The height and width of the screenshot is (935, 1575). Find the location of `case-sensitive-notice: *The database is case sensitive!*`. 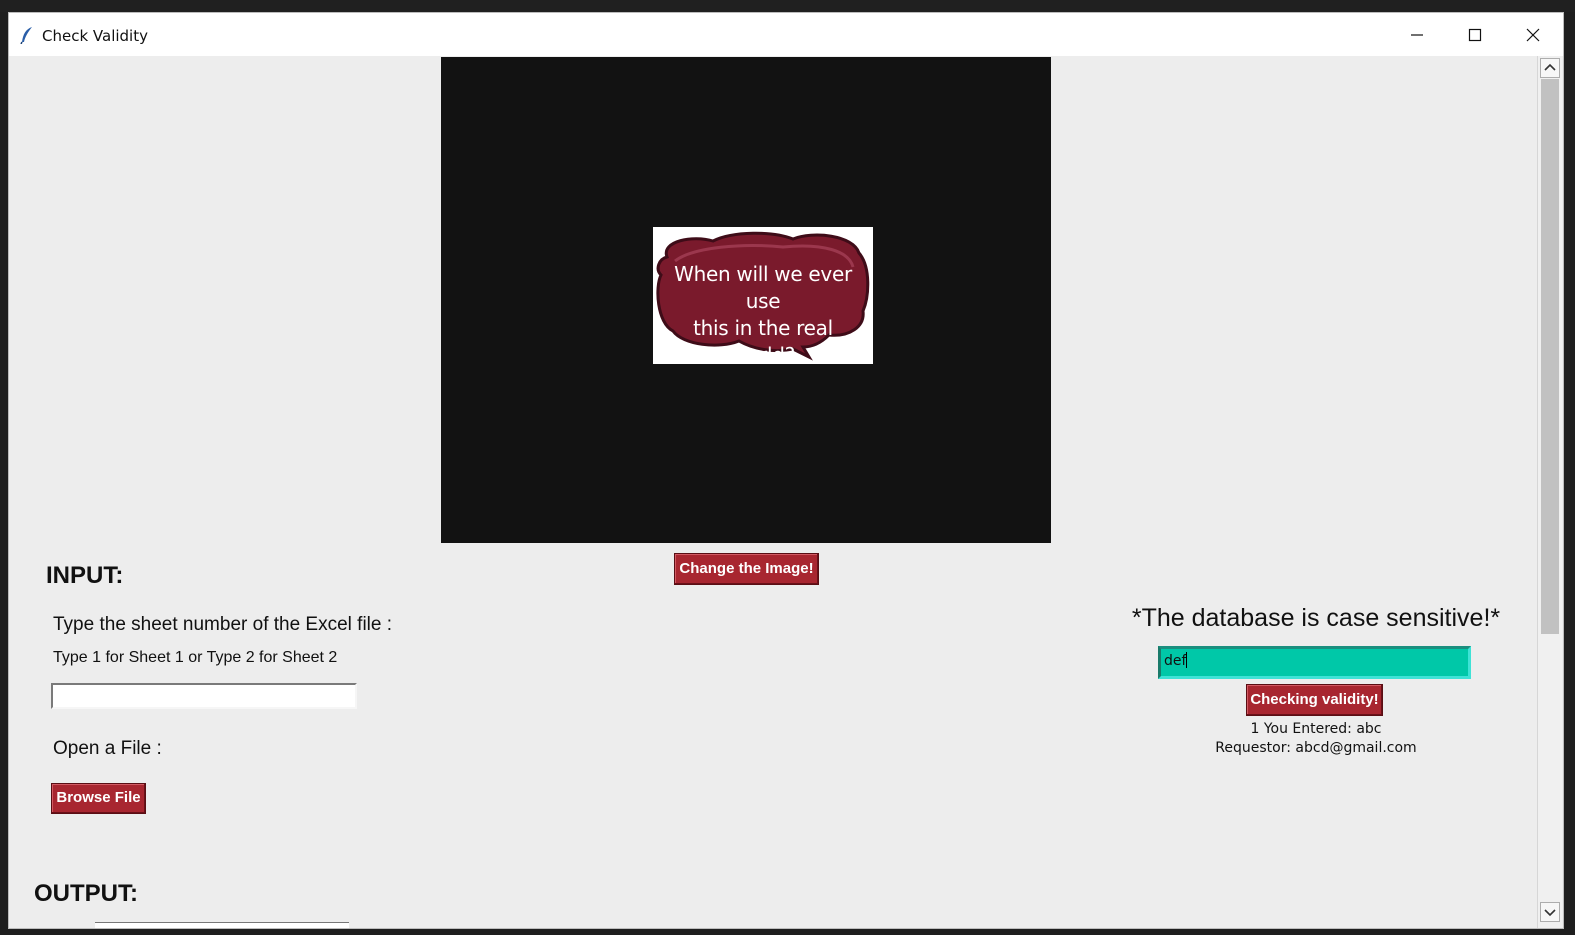

case-sensitive-notice: *The database is case sensitive!* is located at coordinates (1316, 618).